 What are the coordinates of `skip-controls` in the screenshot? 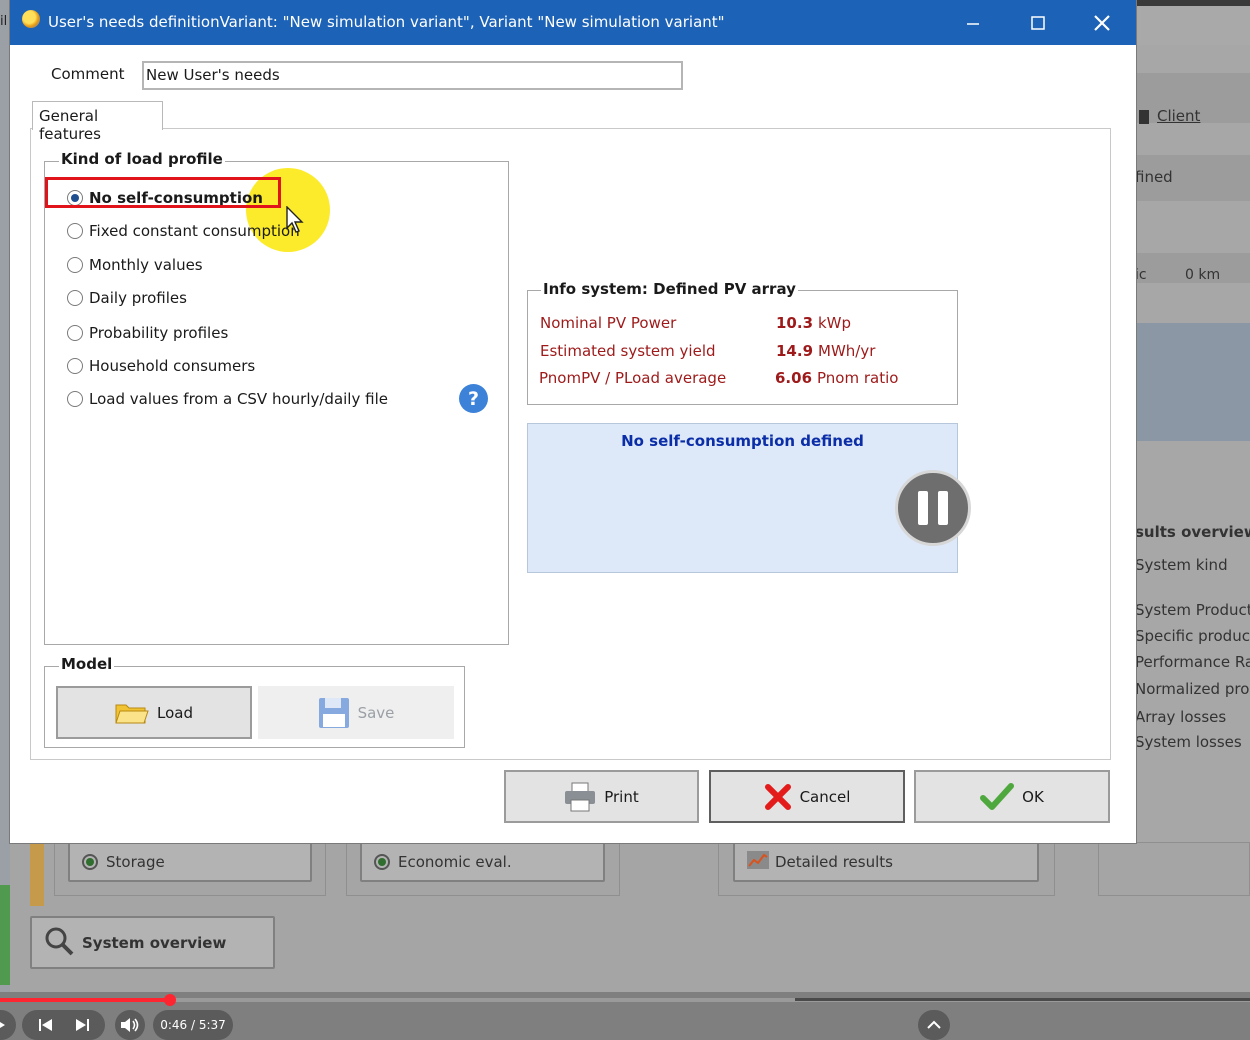 It's located at (63, 1025).